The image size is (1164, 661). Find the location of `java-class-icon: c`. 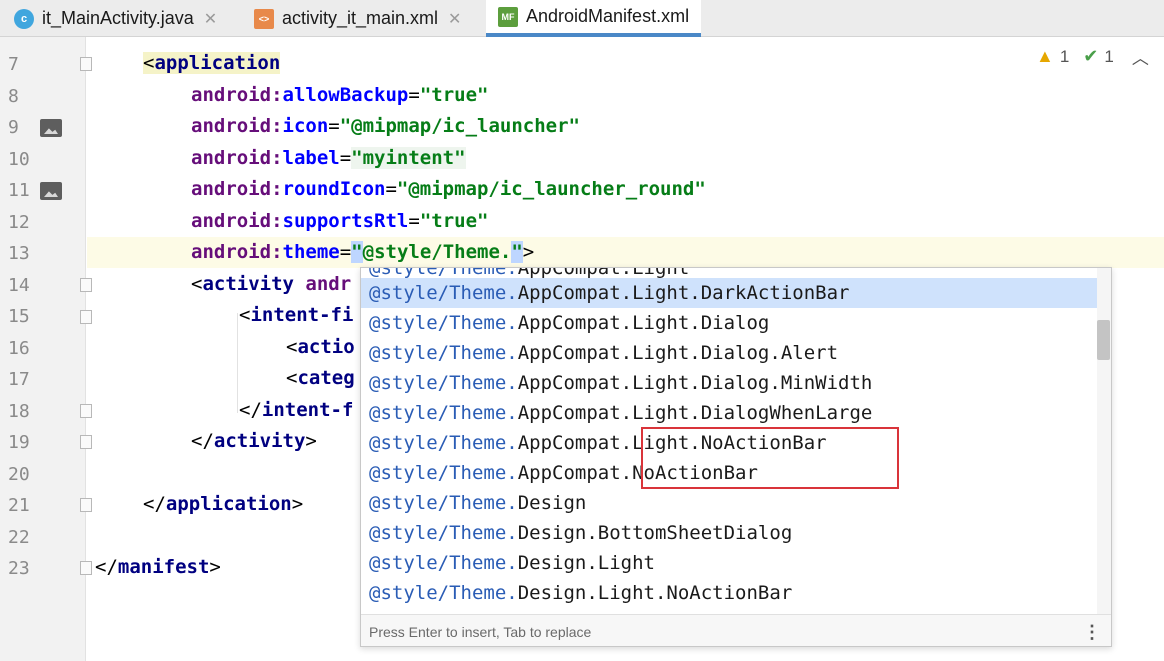

java-class-icon: c is located at coordinates (24, 18).